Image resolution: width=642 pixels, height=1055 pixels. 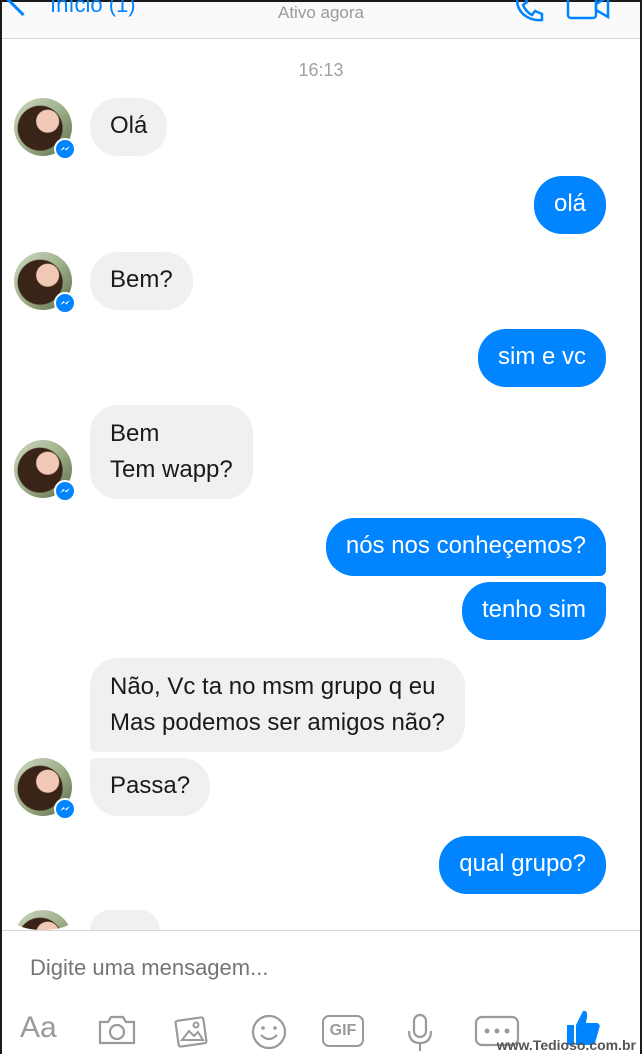 I want to click on message-composer: Aa GIF www.Tedioso.com.br, so click(x=321, y=992).